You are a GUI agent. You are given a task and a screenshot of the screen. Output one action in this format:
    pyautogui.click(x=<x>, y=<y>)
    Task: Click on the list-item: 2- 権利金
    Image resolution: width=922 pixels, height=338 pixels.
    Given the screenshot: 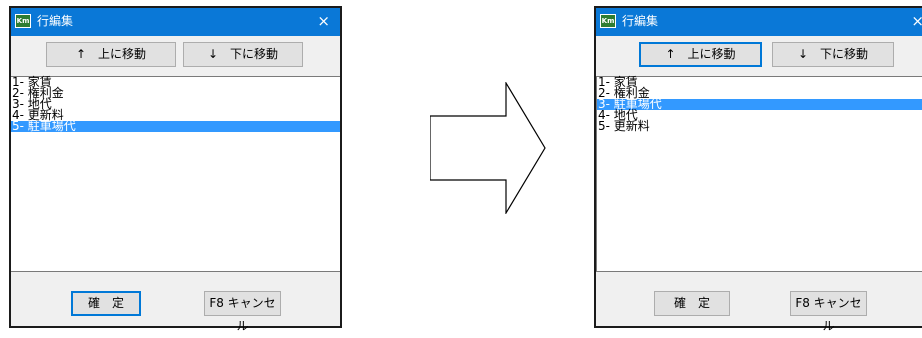 What is the action you would take?
    pyautogui.click(x=175, y=93)
    